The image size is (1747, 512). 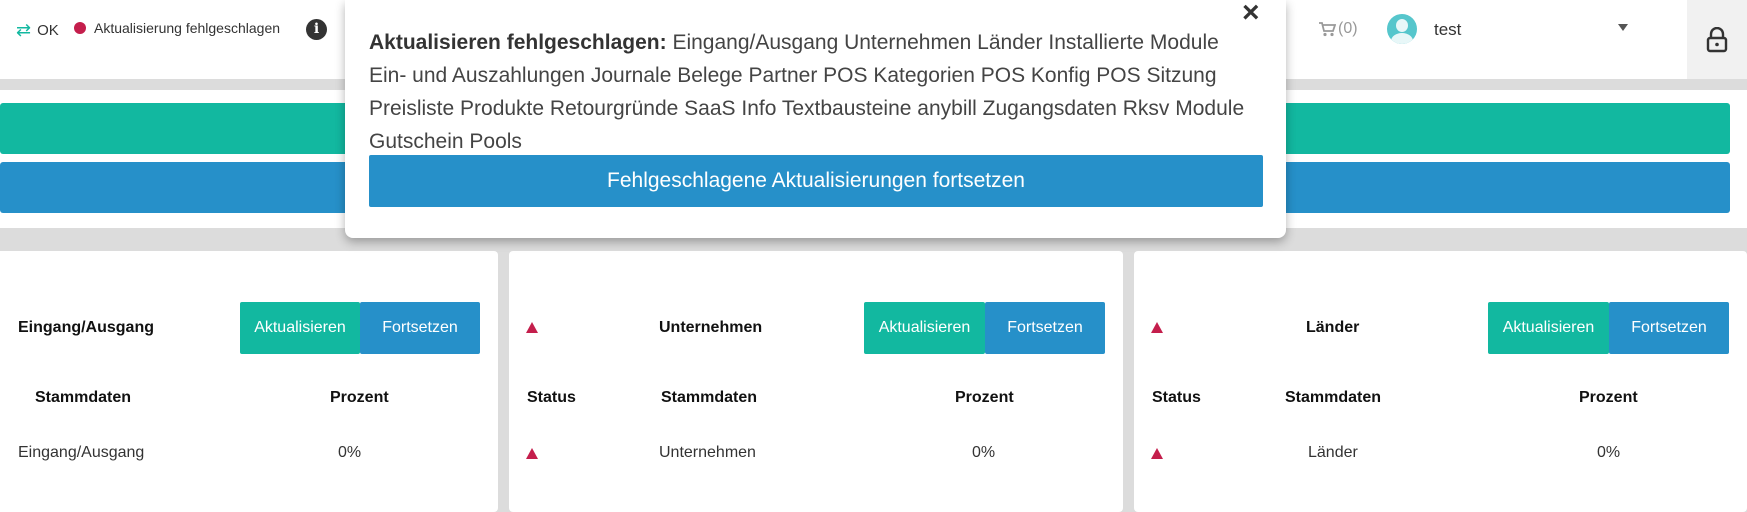 What do you see at coordinates (187, 28) in the screenshot?
I see `update-failed-label: Aktualisierung fehlgeschlagen` at bounding box center [187, 28].